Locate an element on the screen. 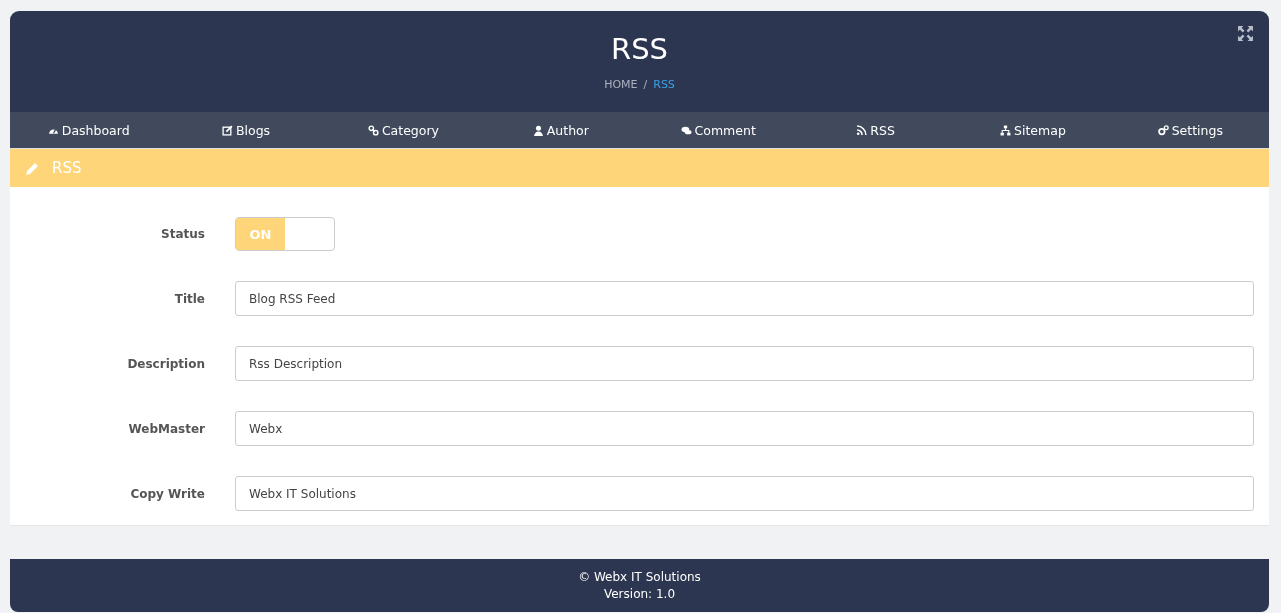  field-label: Title is located at coordinates (189, 298).